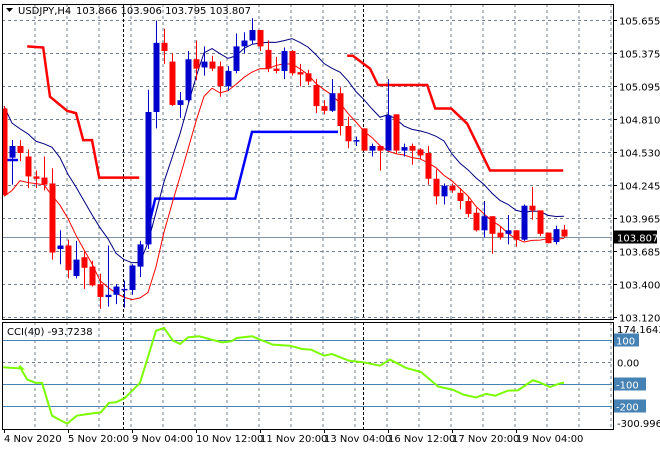 Image resolution: width=660 pixels, height=450 pixels. What do you see at coordinates (639, 187) in the screenshot?
I see `price-axis-label: 104.245` at bounding box center [639, 187].